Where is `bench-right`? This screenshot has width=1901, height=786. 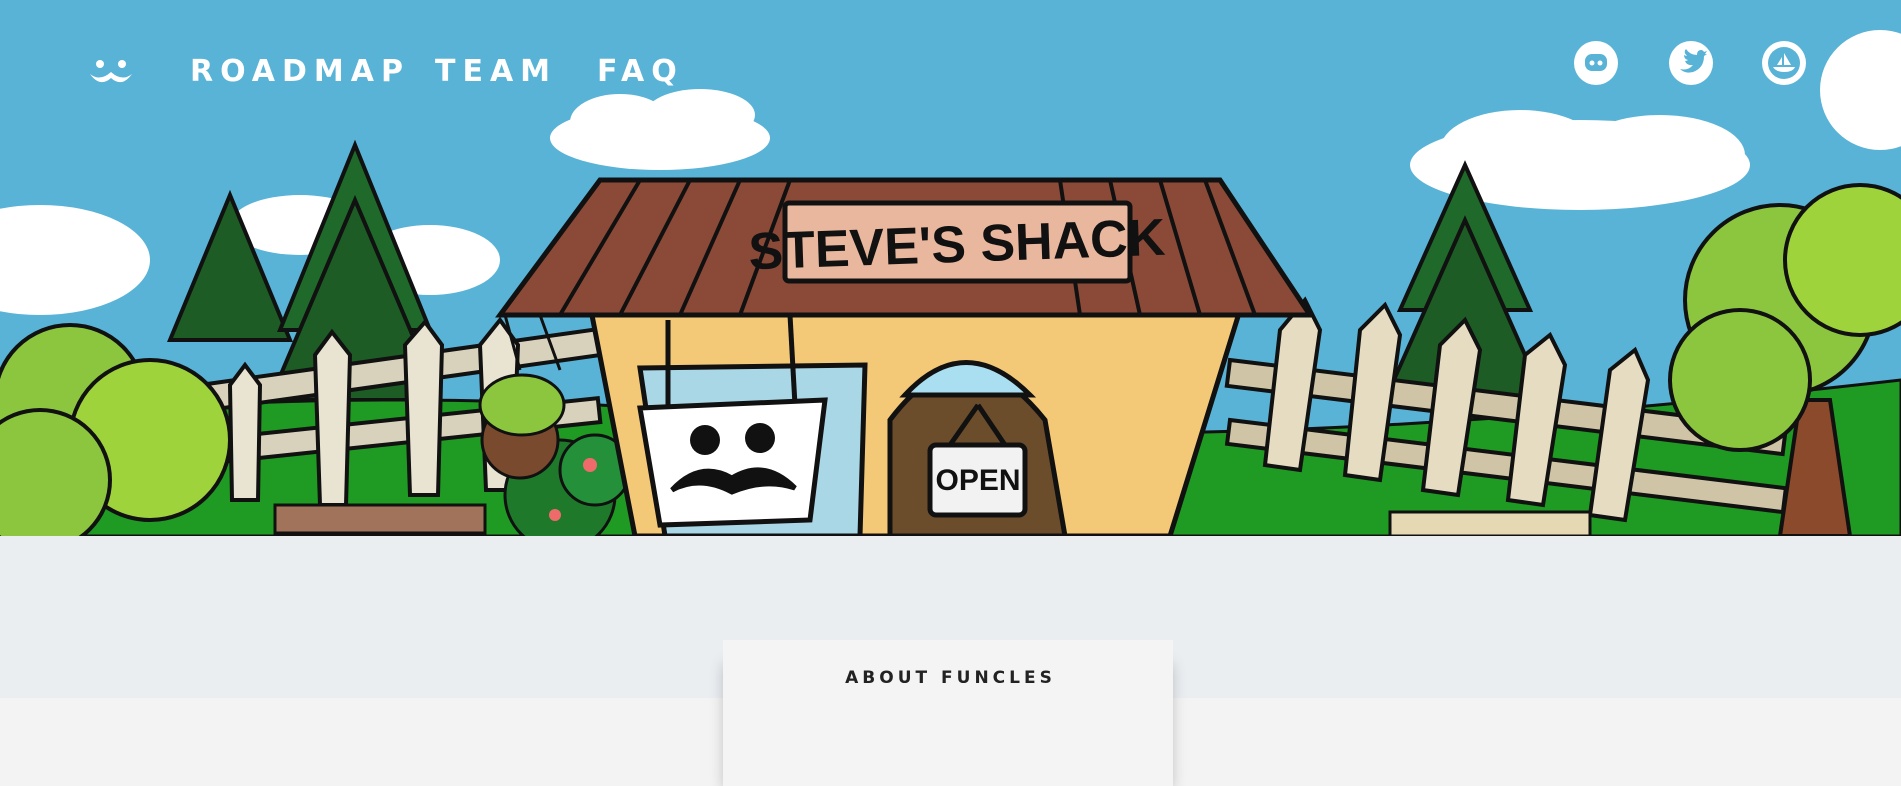 bench-right is located at coordinates (1490, 523).